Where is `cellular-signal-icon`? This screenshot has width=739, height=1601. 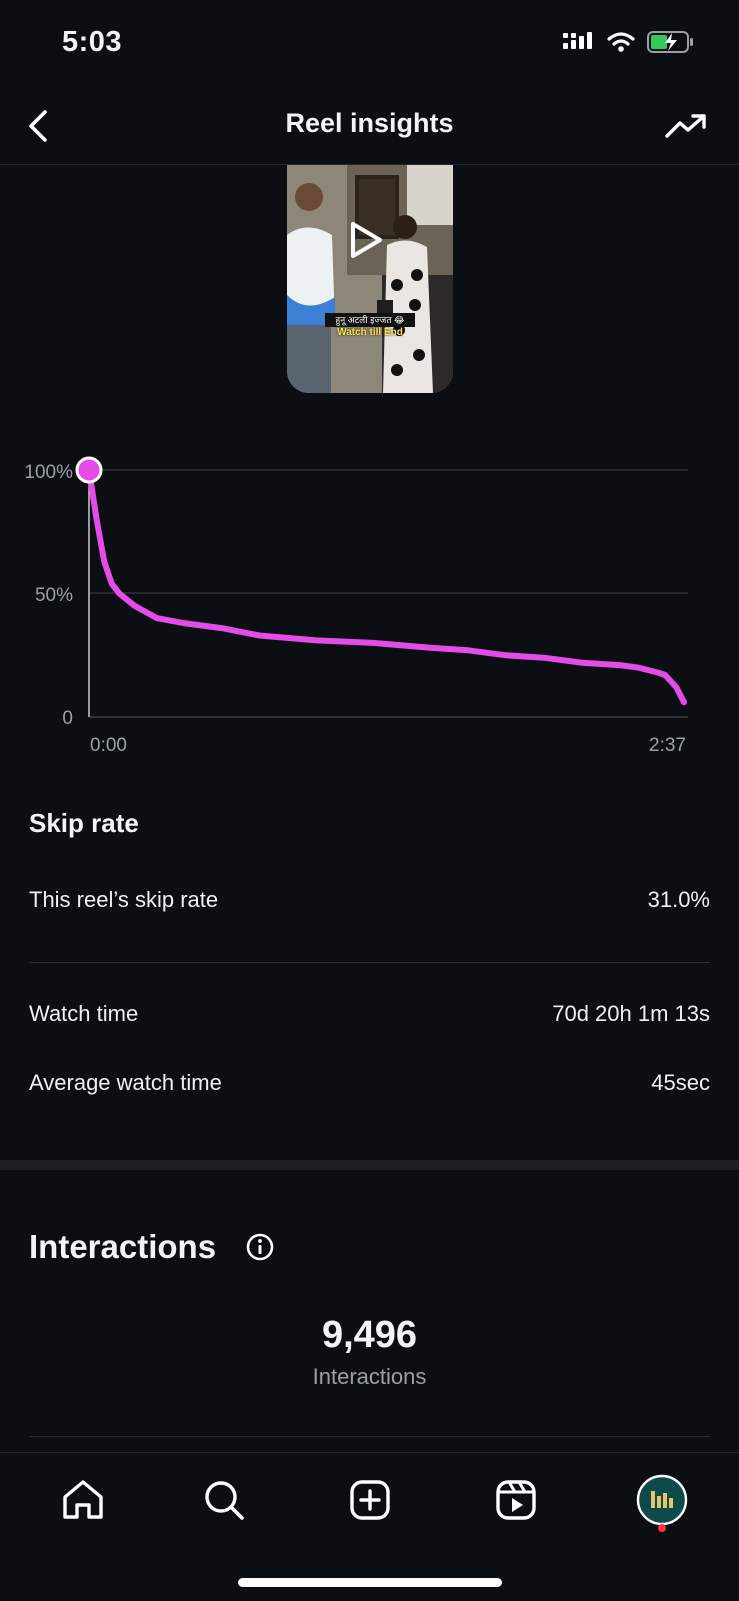 cellular-signal-icon is located at coordinates (577, 40).